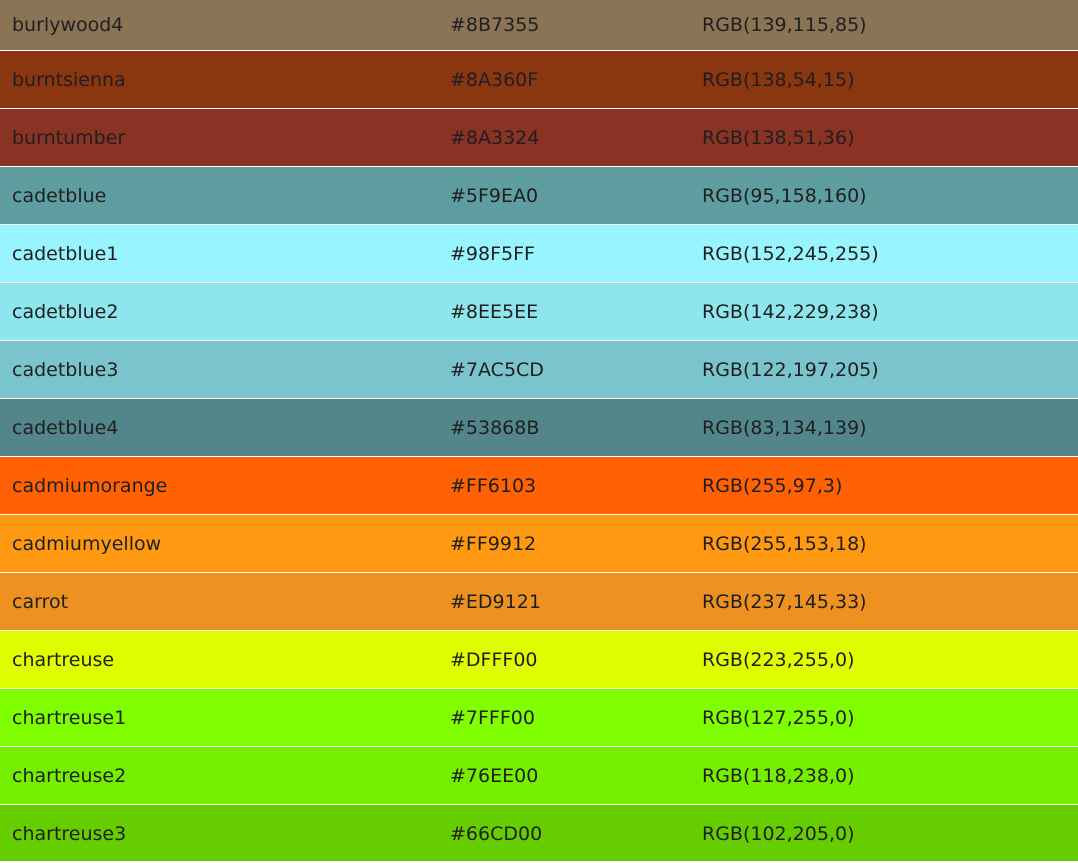  I want to click on color-row: cadetblue4 #53868B RGB(83,134,139), so click(539, 428).